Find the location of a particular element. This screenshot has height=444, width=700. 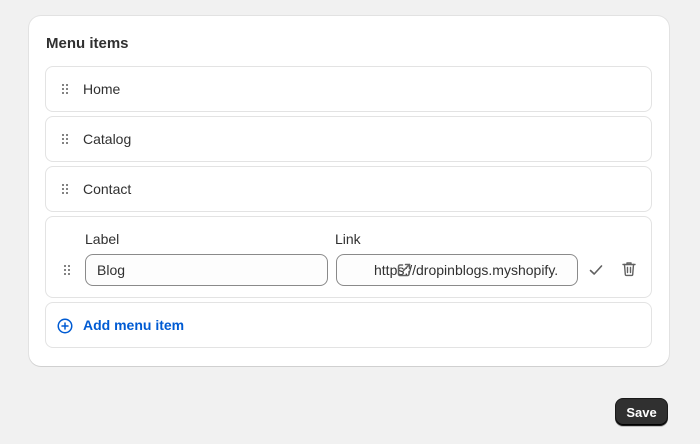

checkmark-icon is located at coordinates (596, 270).